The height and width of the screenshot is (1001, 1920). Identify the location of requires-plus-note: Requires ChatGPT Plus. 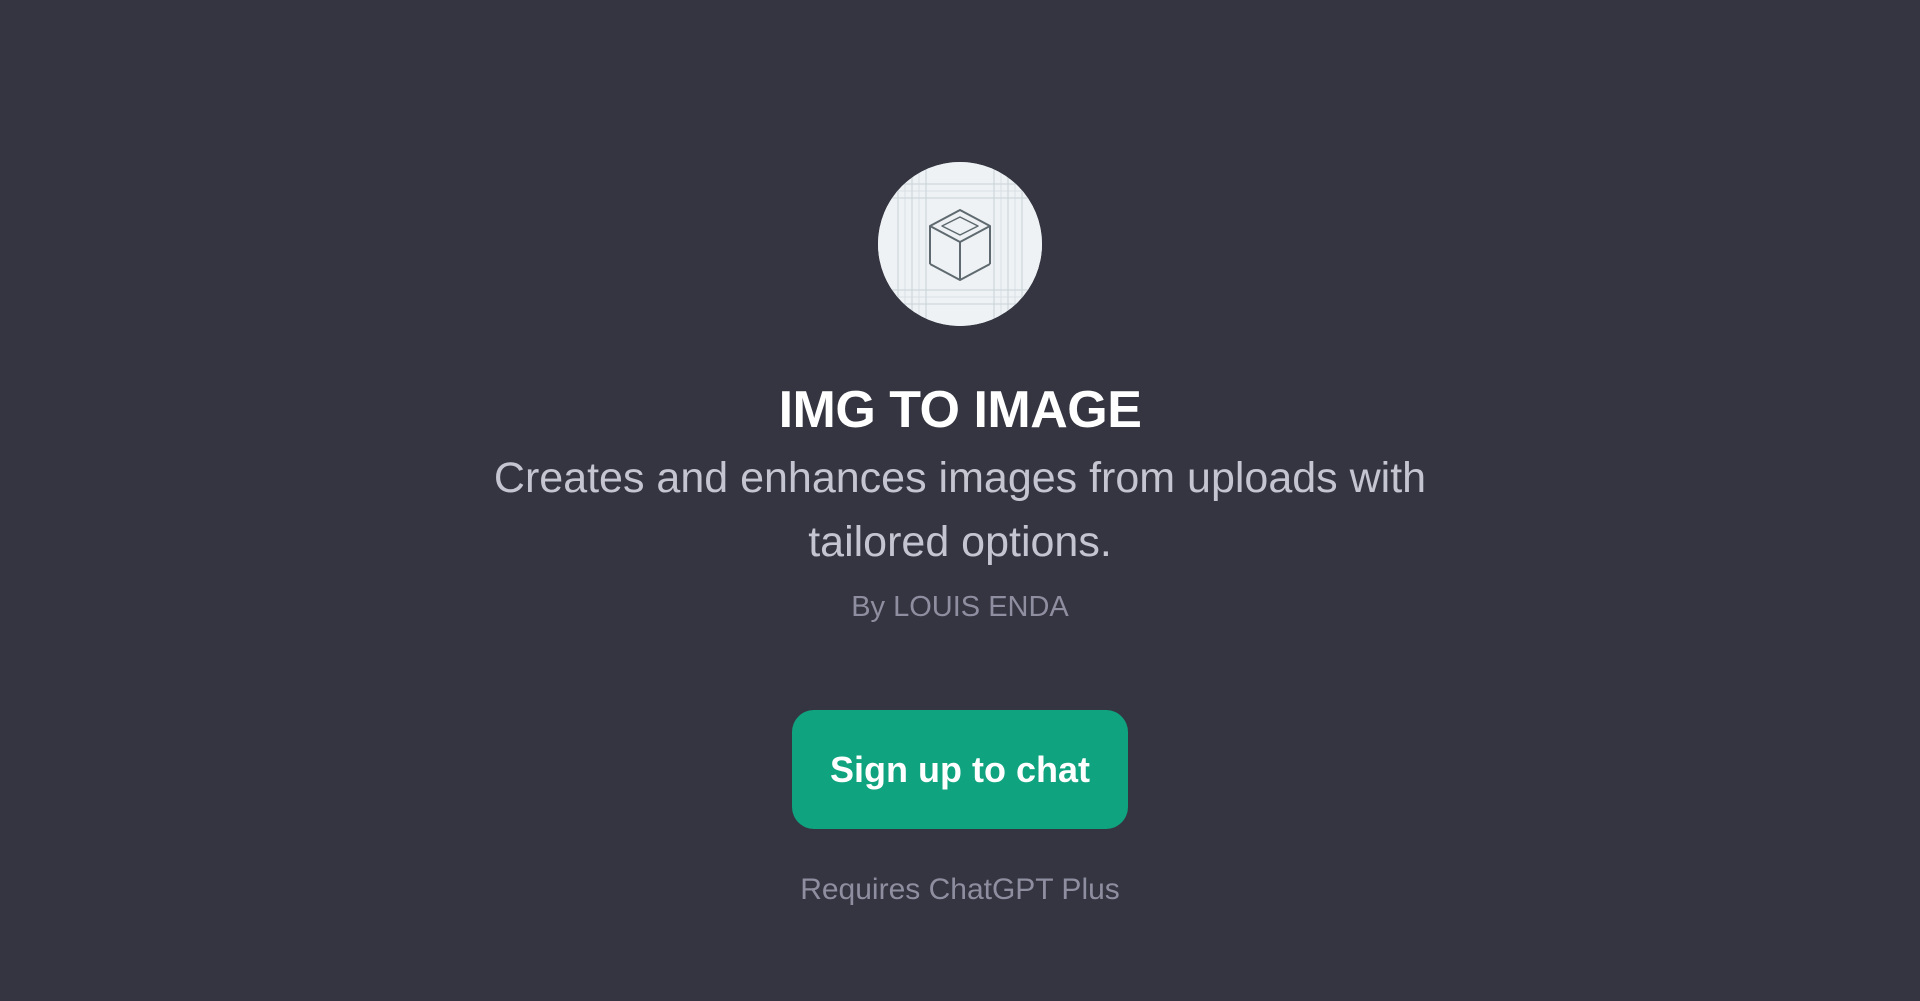
(960, 889).